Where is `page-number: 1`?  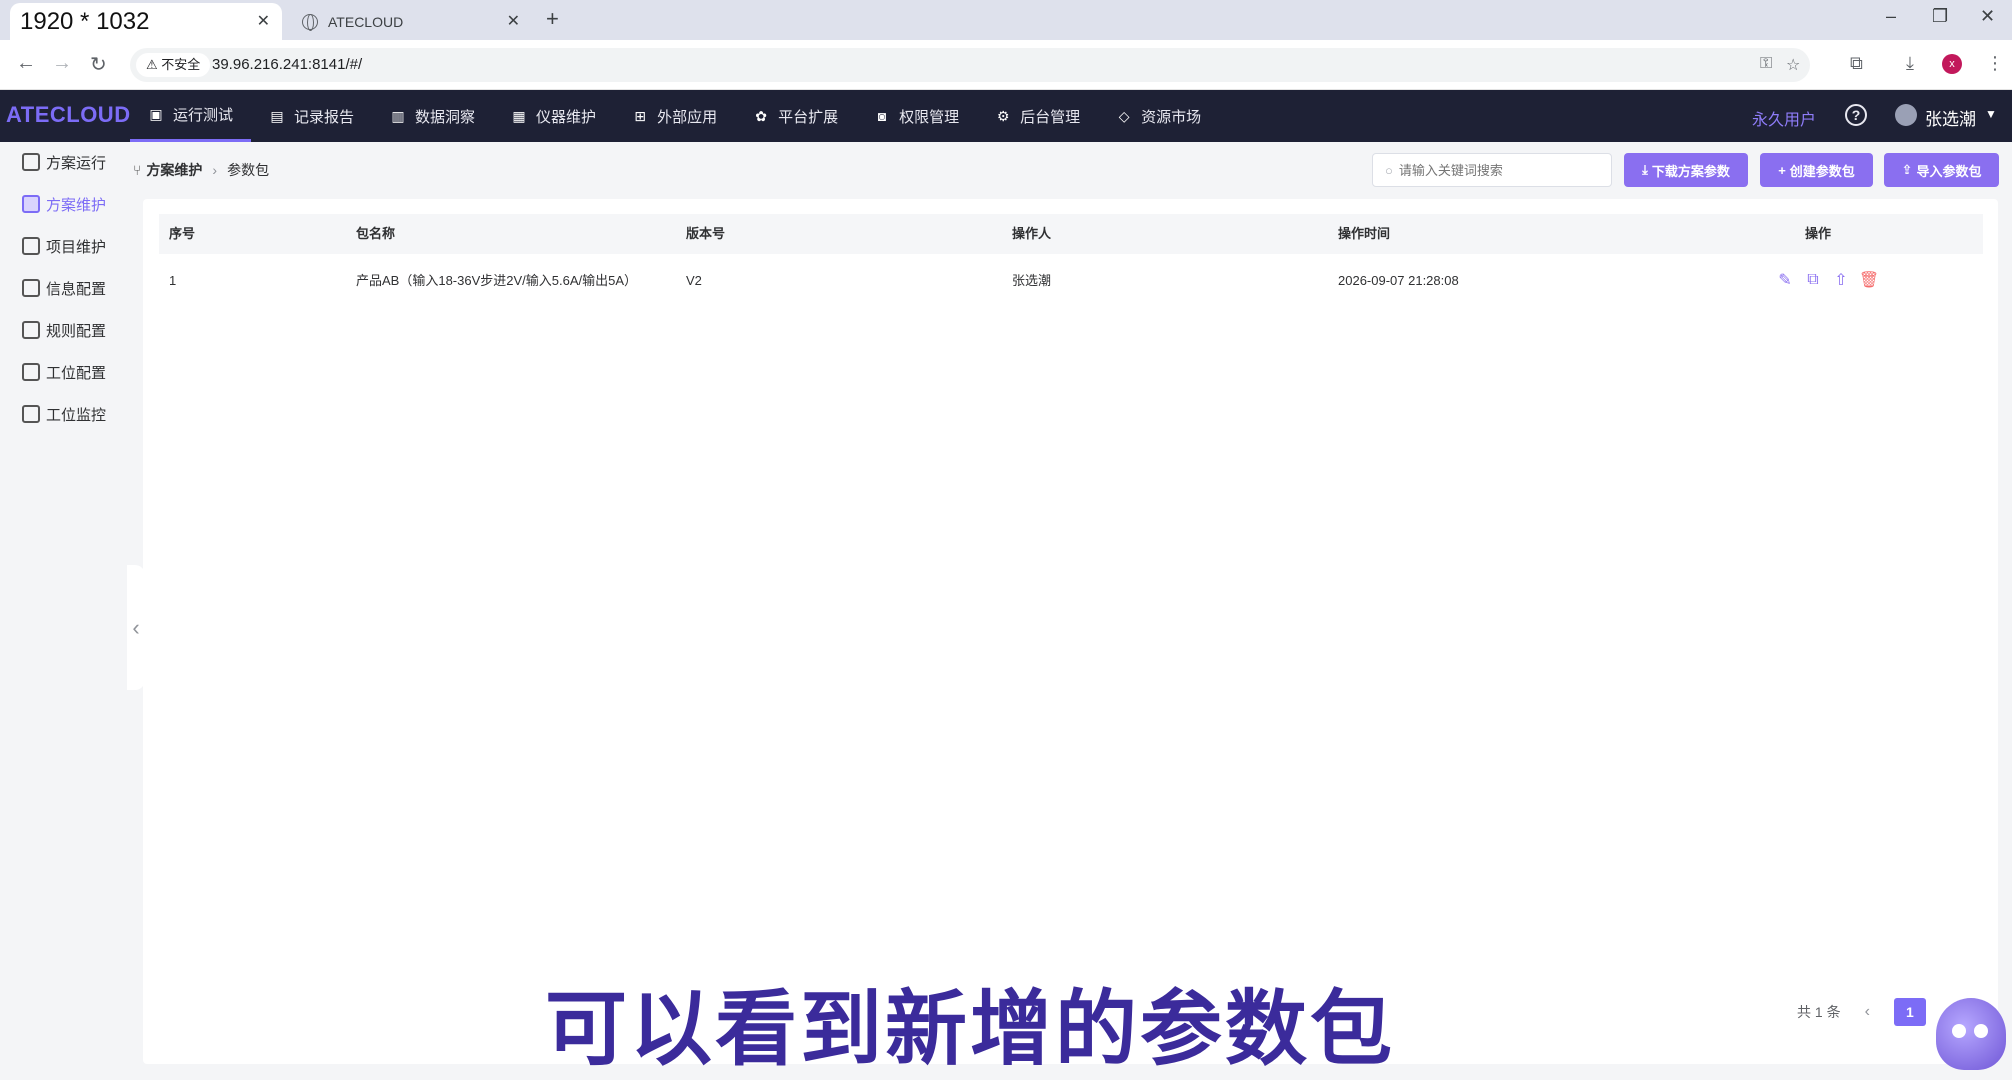 page-number: 1 is located at coordinates (1909, 1012).